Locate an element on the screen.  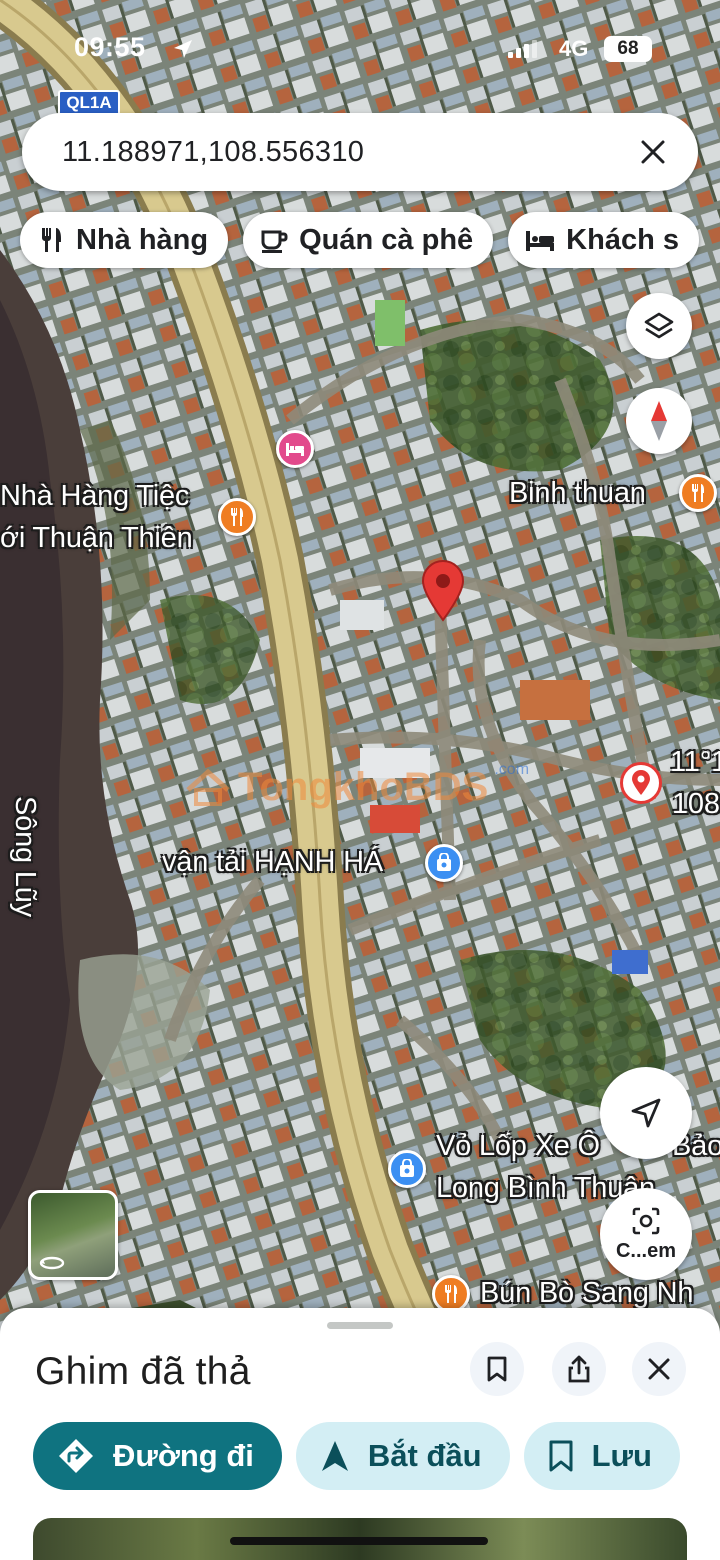
dropped-pin-icon is located at coordinates (443, 591).